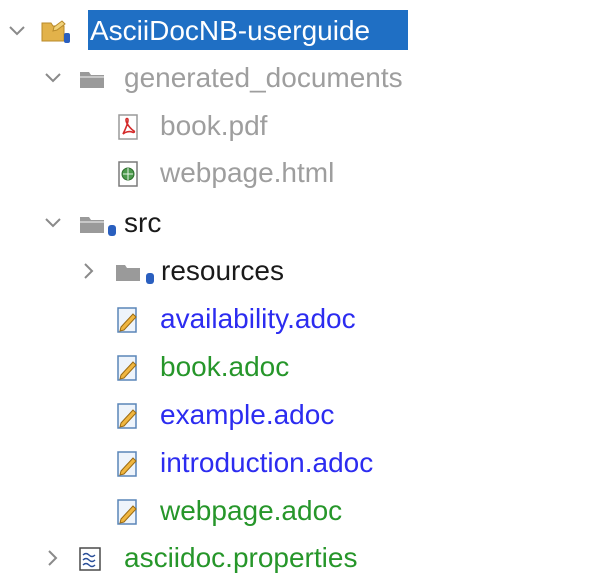  What do you see at coordinates (128, 127) in the screenshot?
I see `pdf-file-icon` at bounding box center [128, 127].